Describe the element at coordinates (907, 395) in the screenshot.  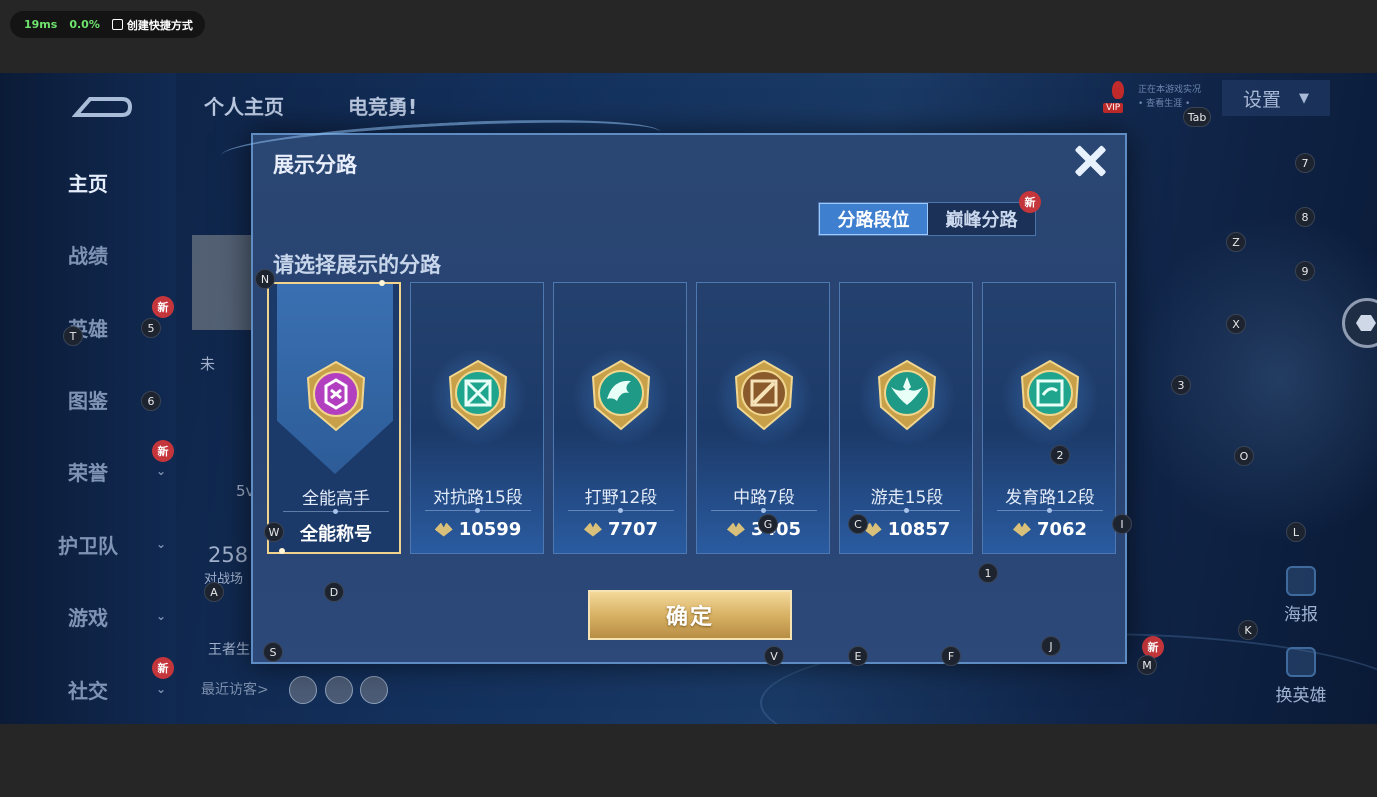
I see `roam-badge-icon` at that location.